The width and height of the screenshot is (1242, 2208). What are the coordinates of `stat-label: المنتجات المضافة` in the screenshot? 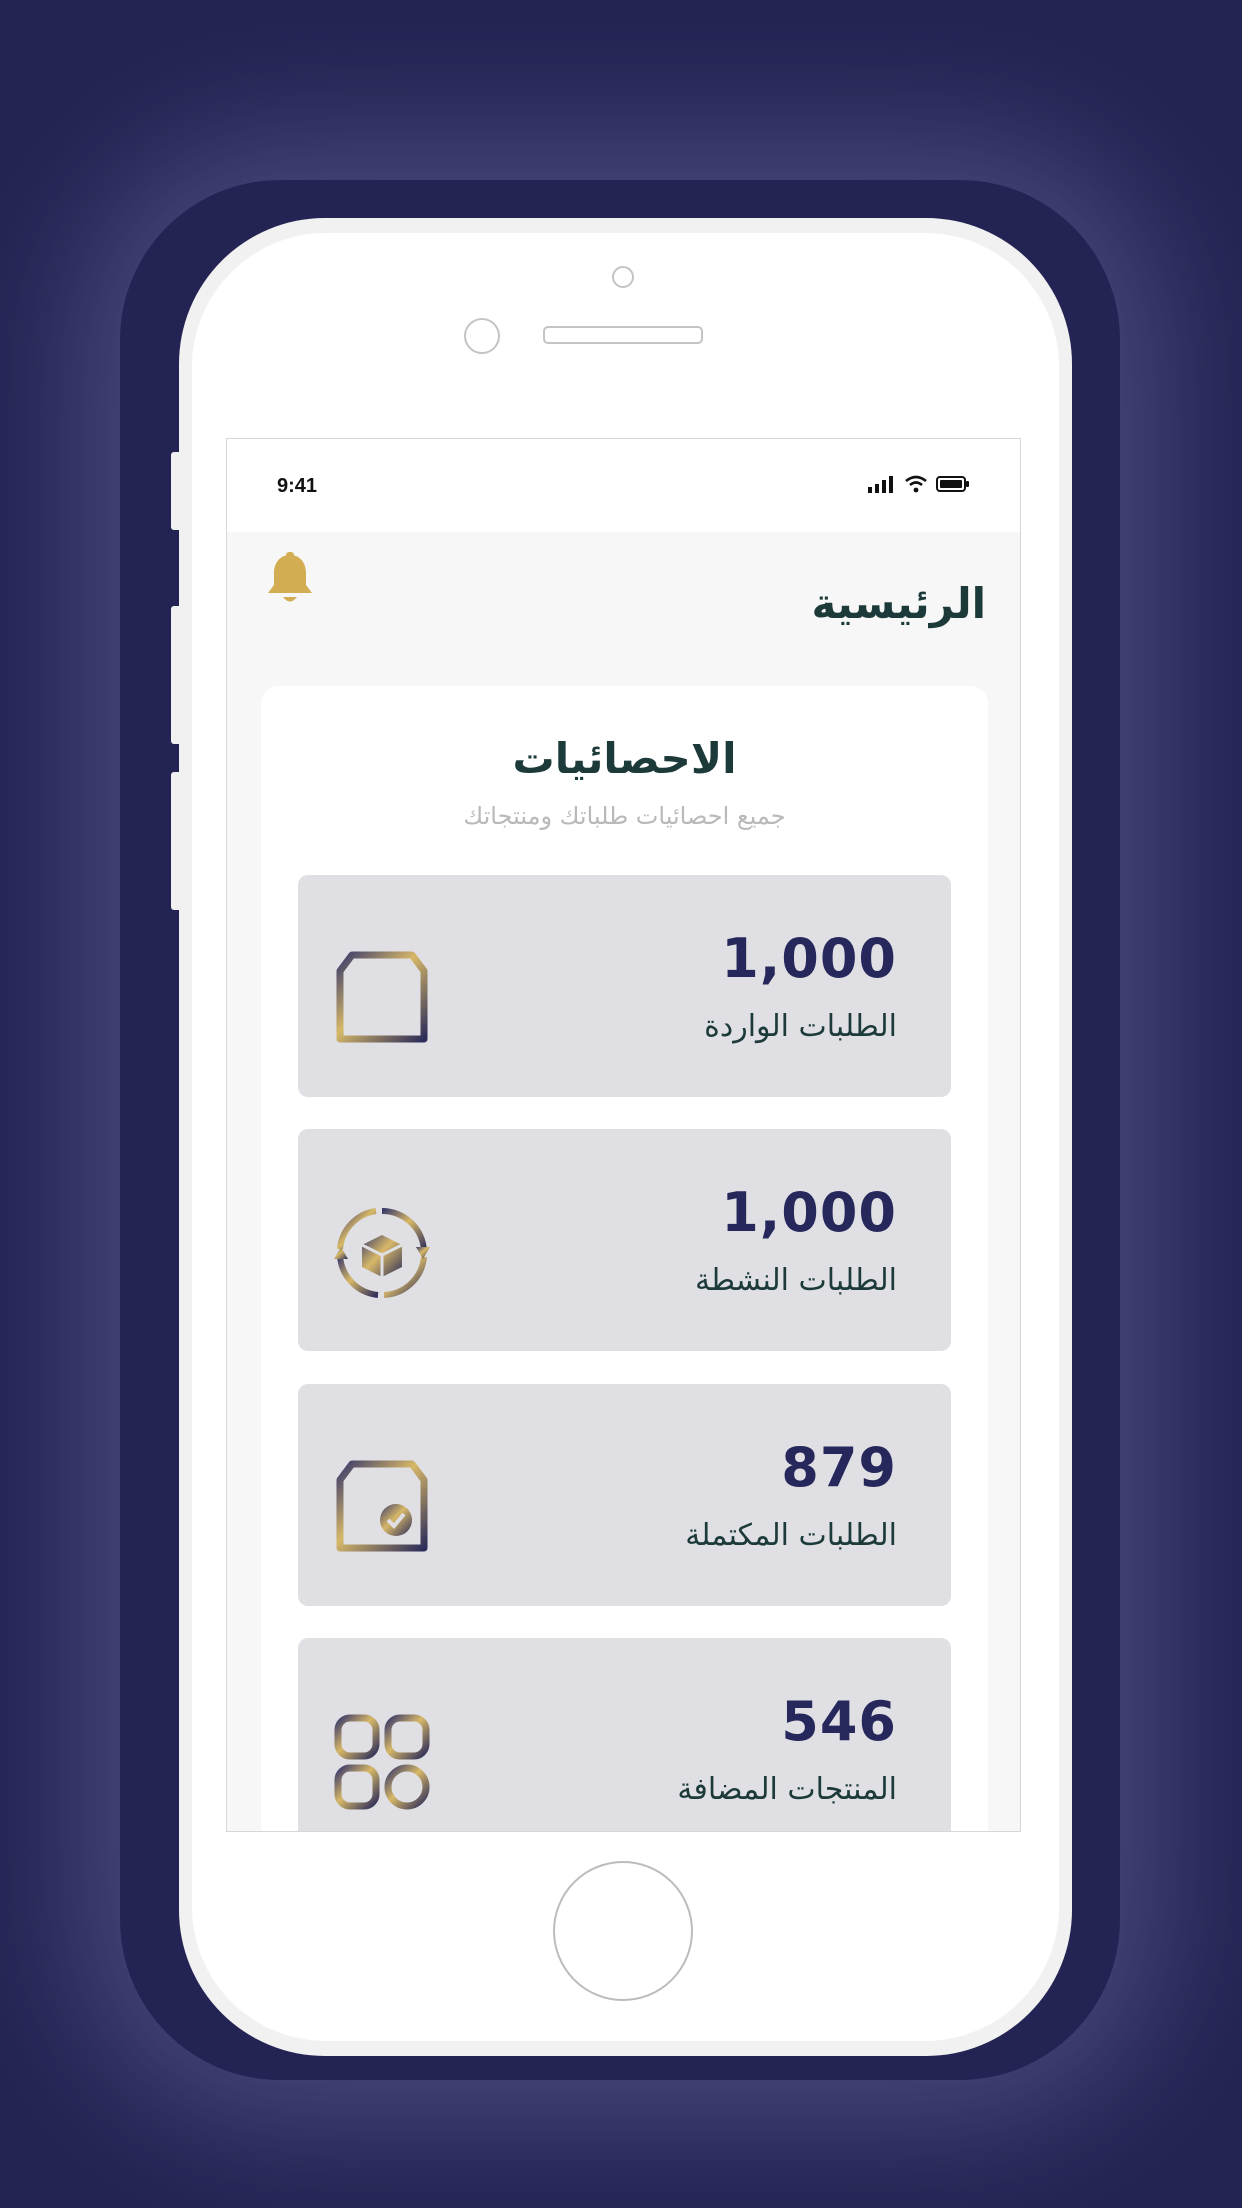 It's located at (787, 1789).